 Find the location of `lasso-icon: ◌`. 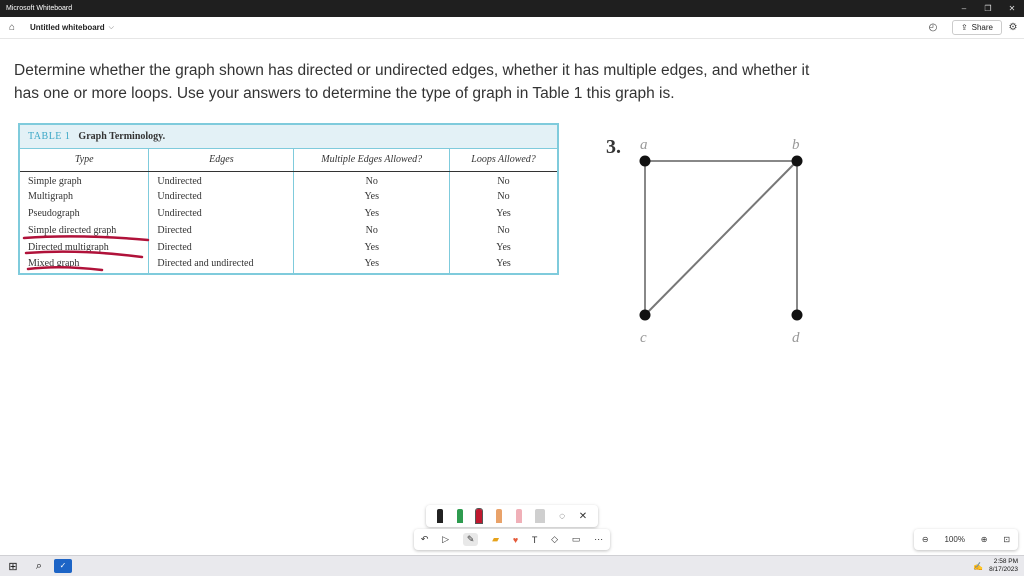

lasso-icon: ◌ is located at coordinates (562, 516).